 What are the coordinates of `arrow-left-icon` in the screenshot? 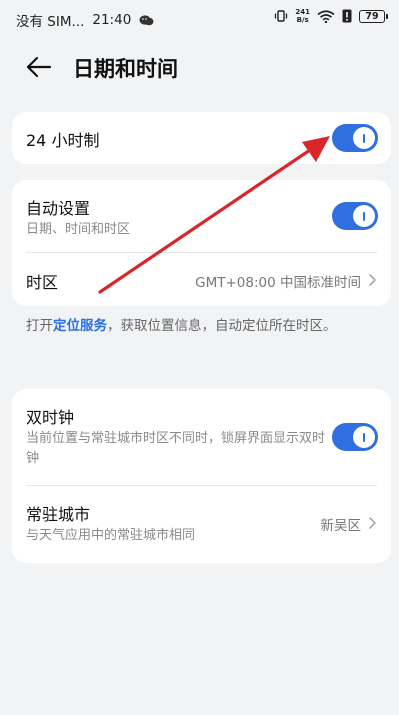 It's located at (39, 67).